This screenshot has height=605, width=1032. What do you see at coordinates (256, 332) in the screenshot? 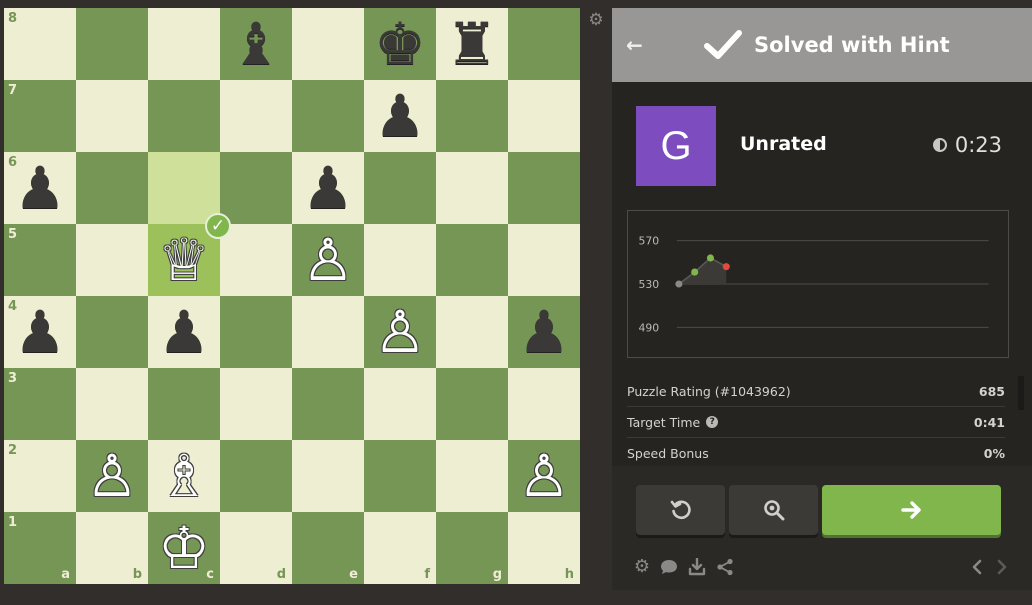
I see `square-d4` at bounding box center [256, 332].